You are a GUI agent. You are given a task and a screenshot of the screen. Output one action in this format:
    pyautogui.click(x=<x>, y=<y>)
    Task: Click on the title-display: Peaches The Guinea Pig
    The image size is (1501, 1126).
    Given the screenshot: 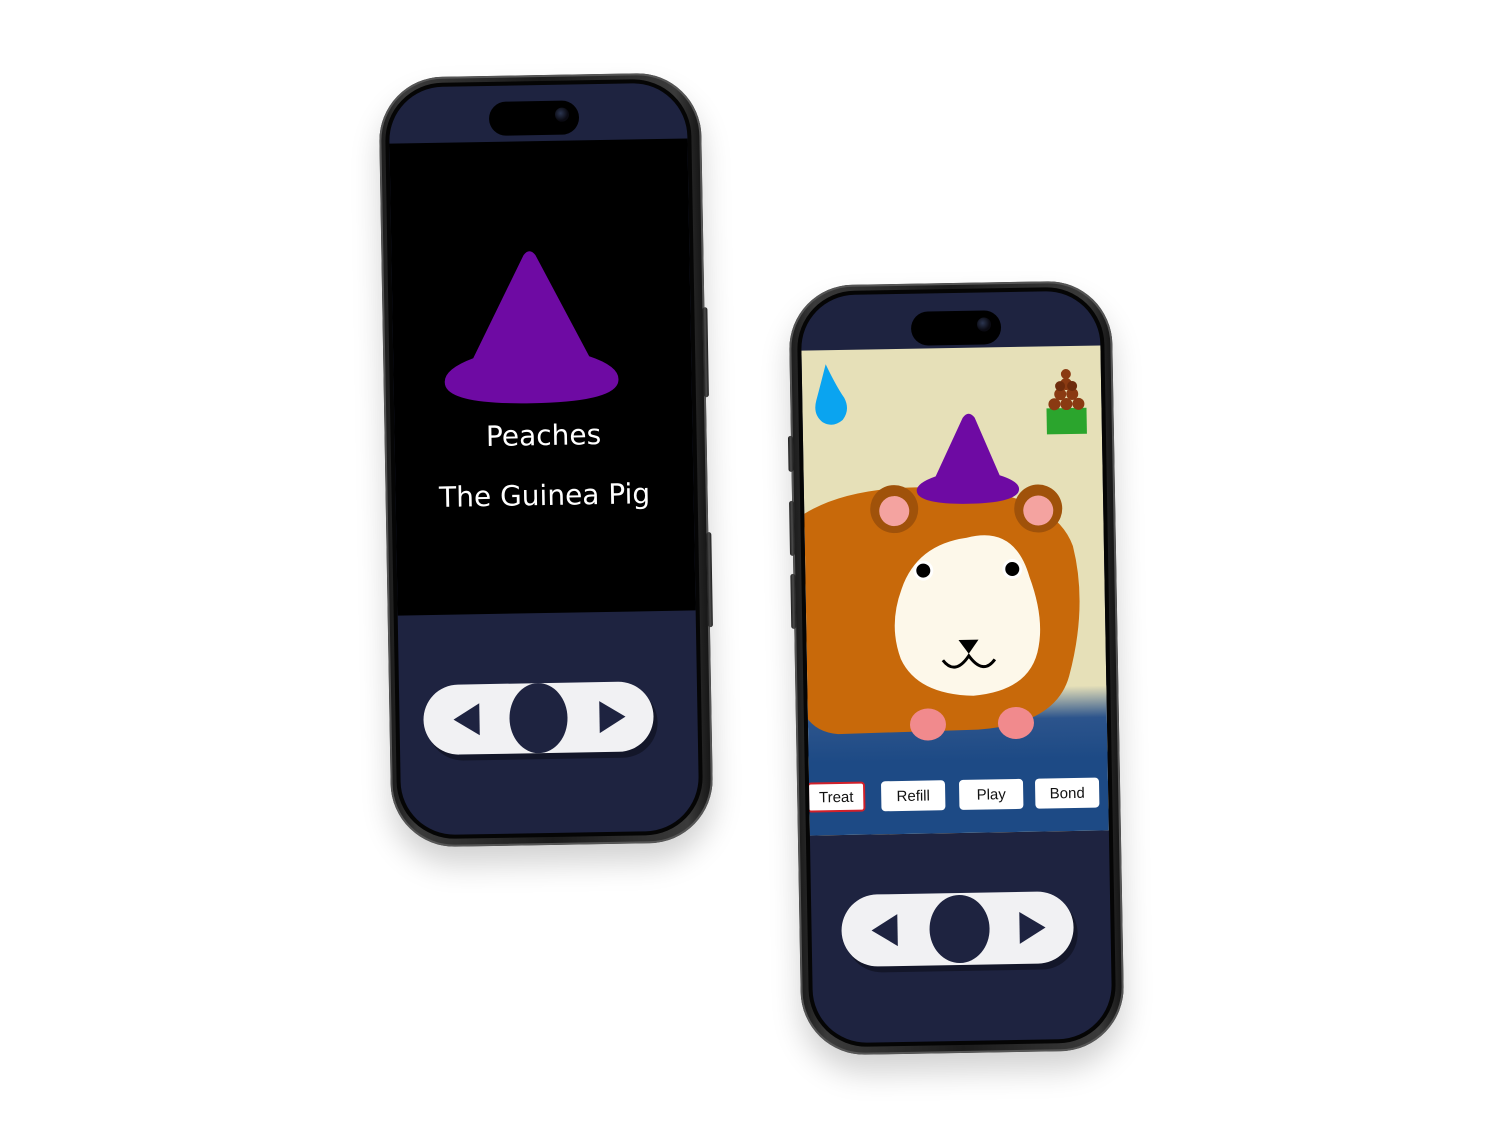 What is the action you would take?
    pyautogui.click(x=542, y=377)
    